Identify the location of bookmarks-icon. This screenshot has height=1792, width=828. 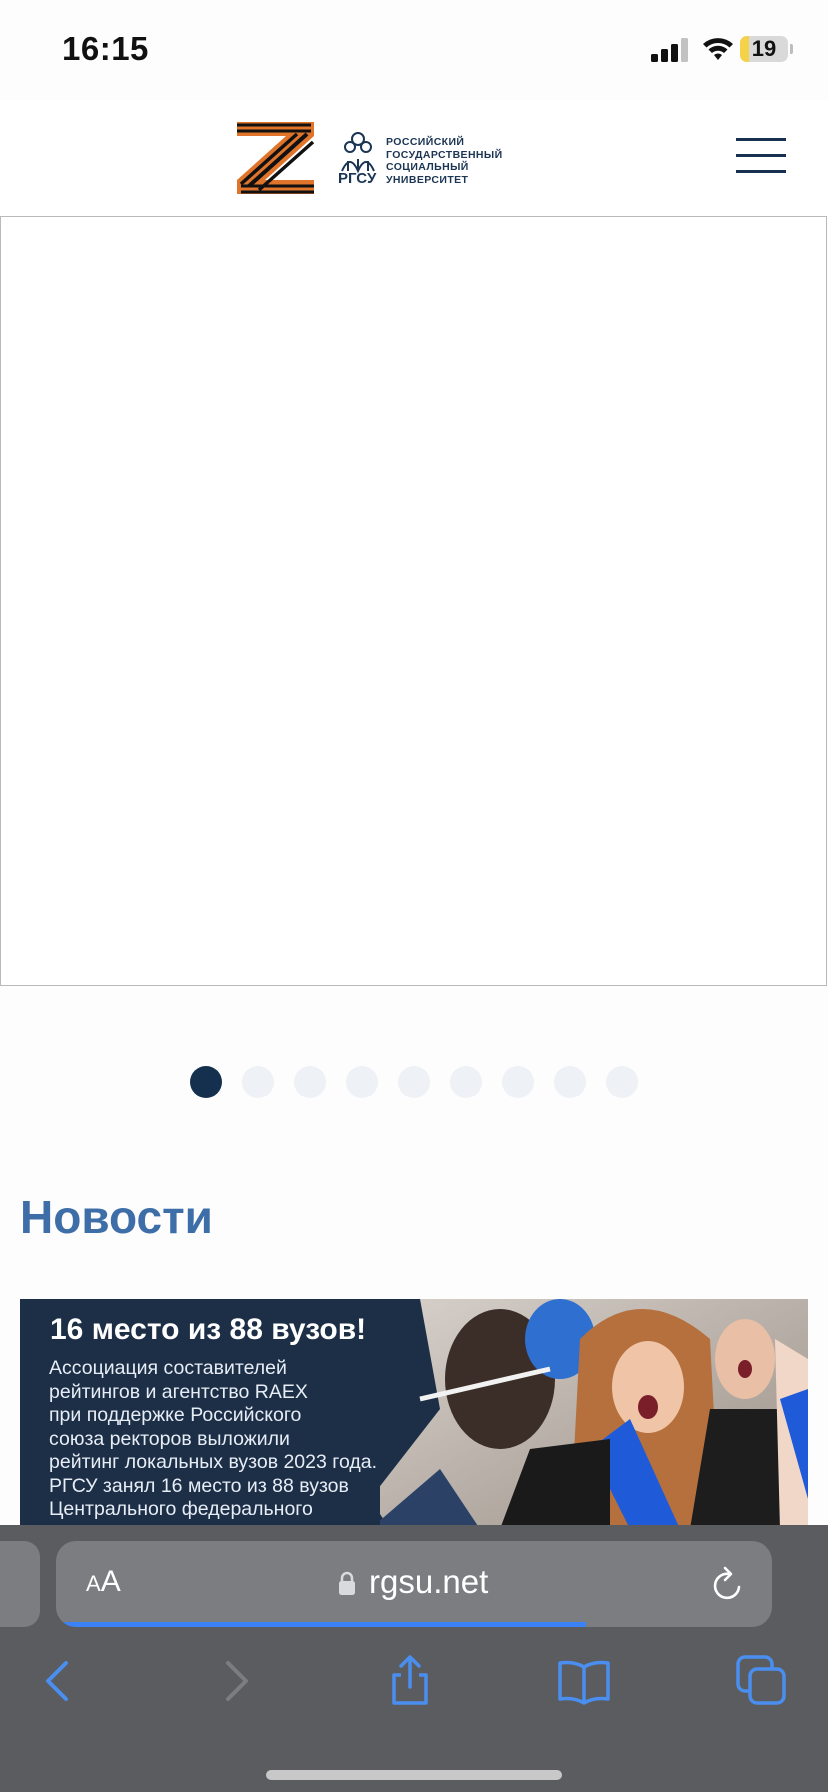
(584, 1681).